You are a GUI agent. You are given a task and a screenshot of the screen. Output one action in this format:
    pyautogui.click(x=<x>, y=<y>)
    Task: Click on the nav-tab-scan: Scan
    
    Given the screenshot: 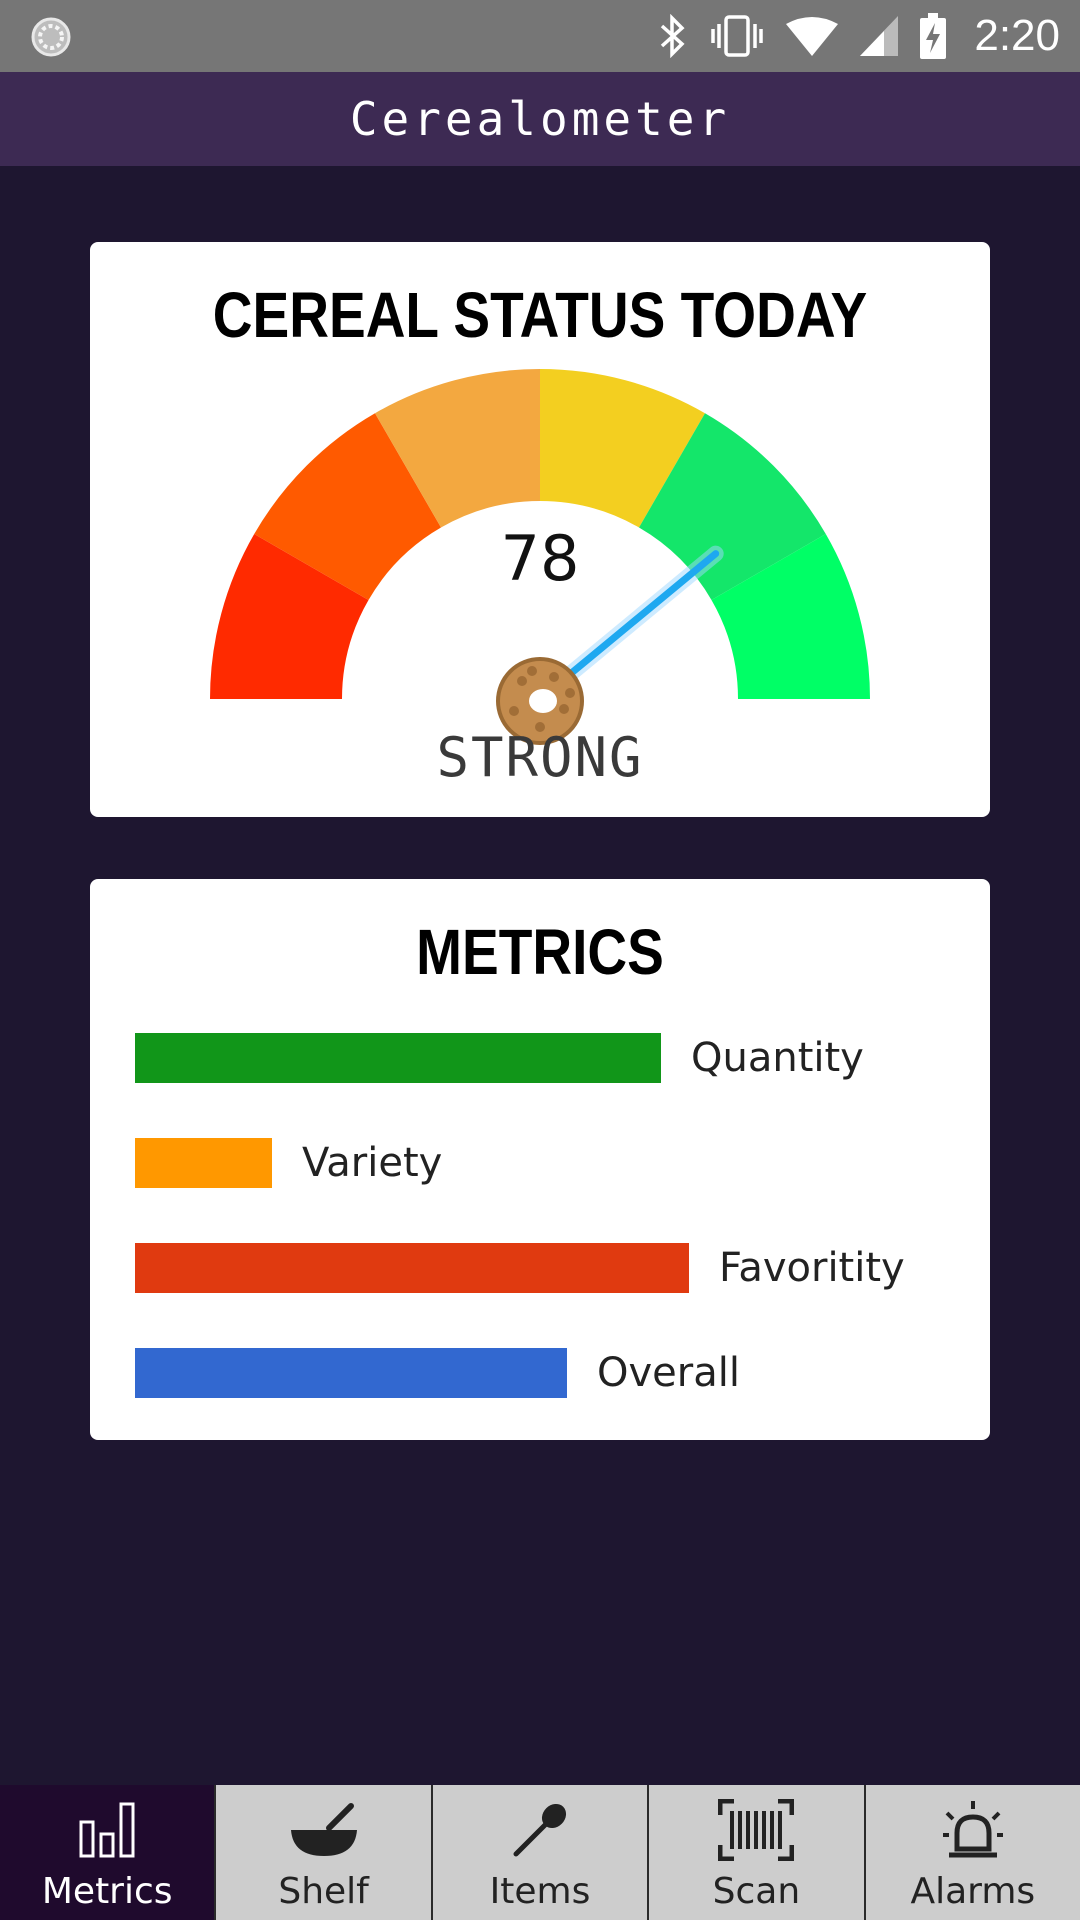 What is the action you would take?
    pyautogui.click(x=755, y=1852)
    